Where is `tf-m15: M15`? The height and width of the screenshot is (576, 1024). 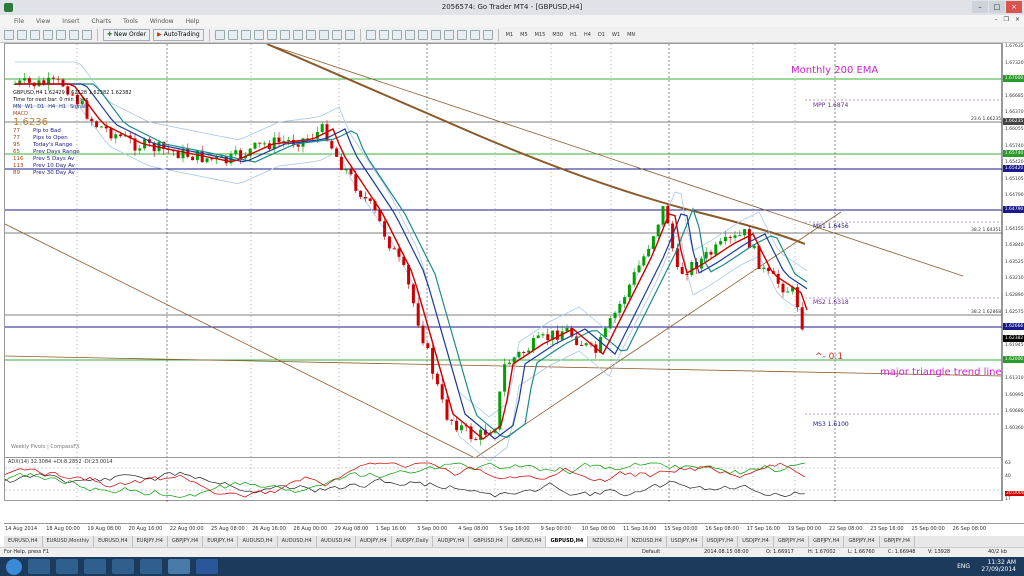 tf-m15: M15 is located at coordinates (540, 35).